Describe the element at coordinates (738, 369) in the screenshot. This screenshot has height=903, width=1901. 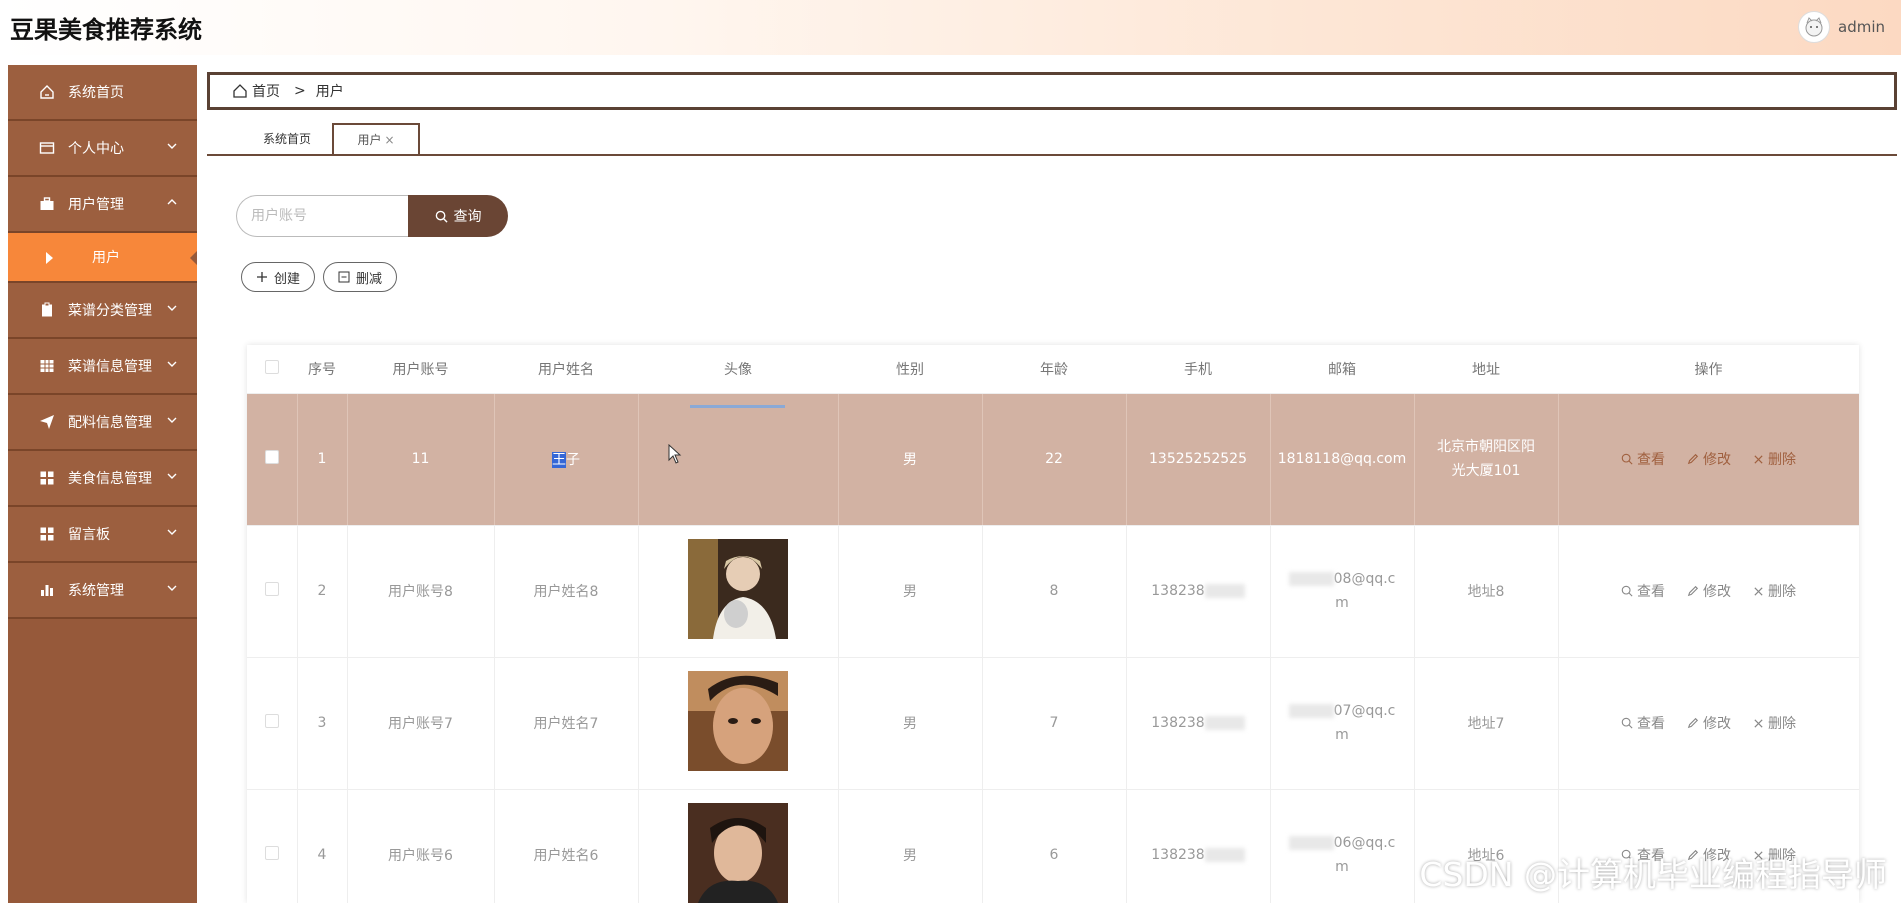
I see `column-header: 头像` at that location.